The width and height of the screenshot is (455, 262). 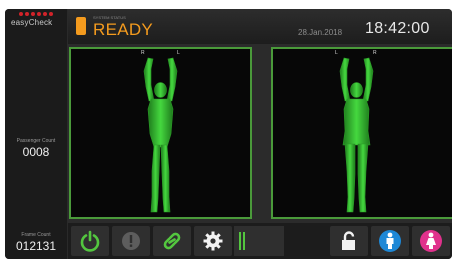 I want to click on male-scan-button, so click(x=390, y=241).